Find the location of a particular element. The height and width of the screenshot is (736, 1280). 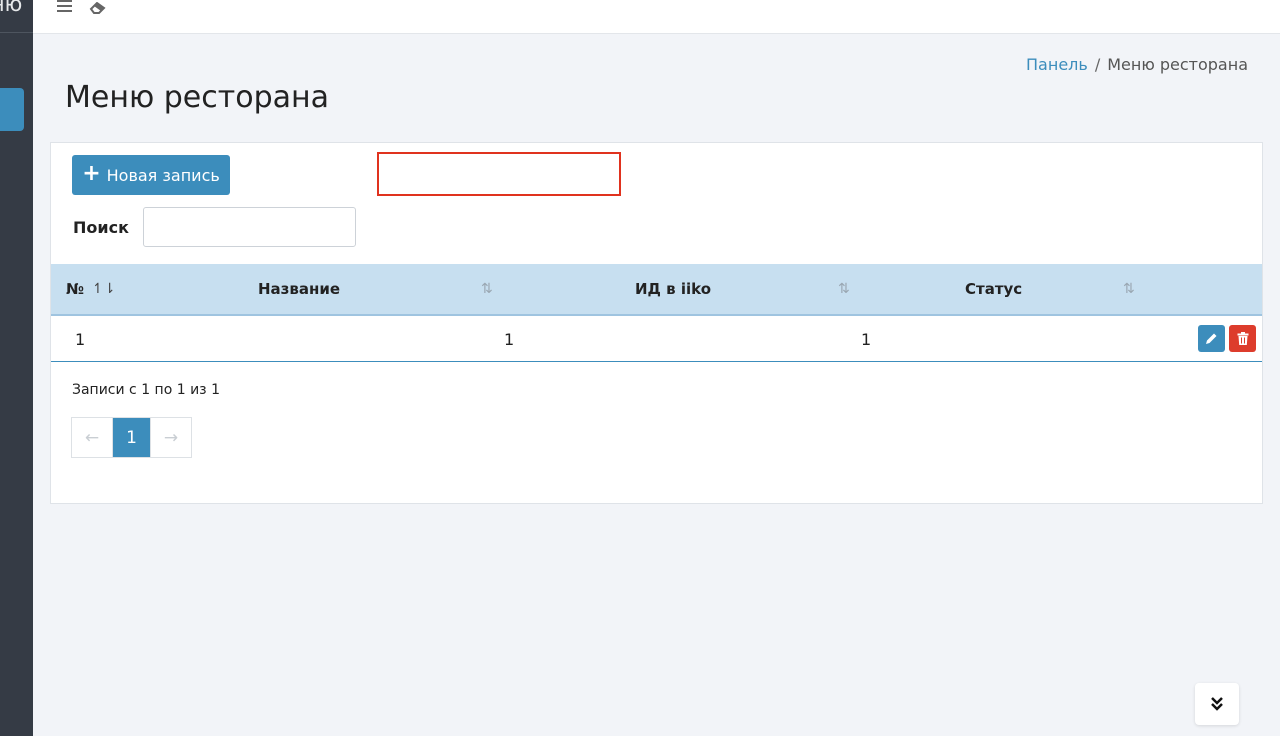

chevron-double-down-icon is located at coordinates (1217, 704).